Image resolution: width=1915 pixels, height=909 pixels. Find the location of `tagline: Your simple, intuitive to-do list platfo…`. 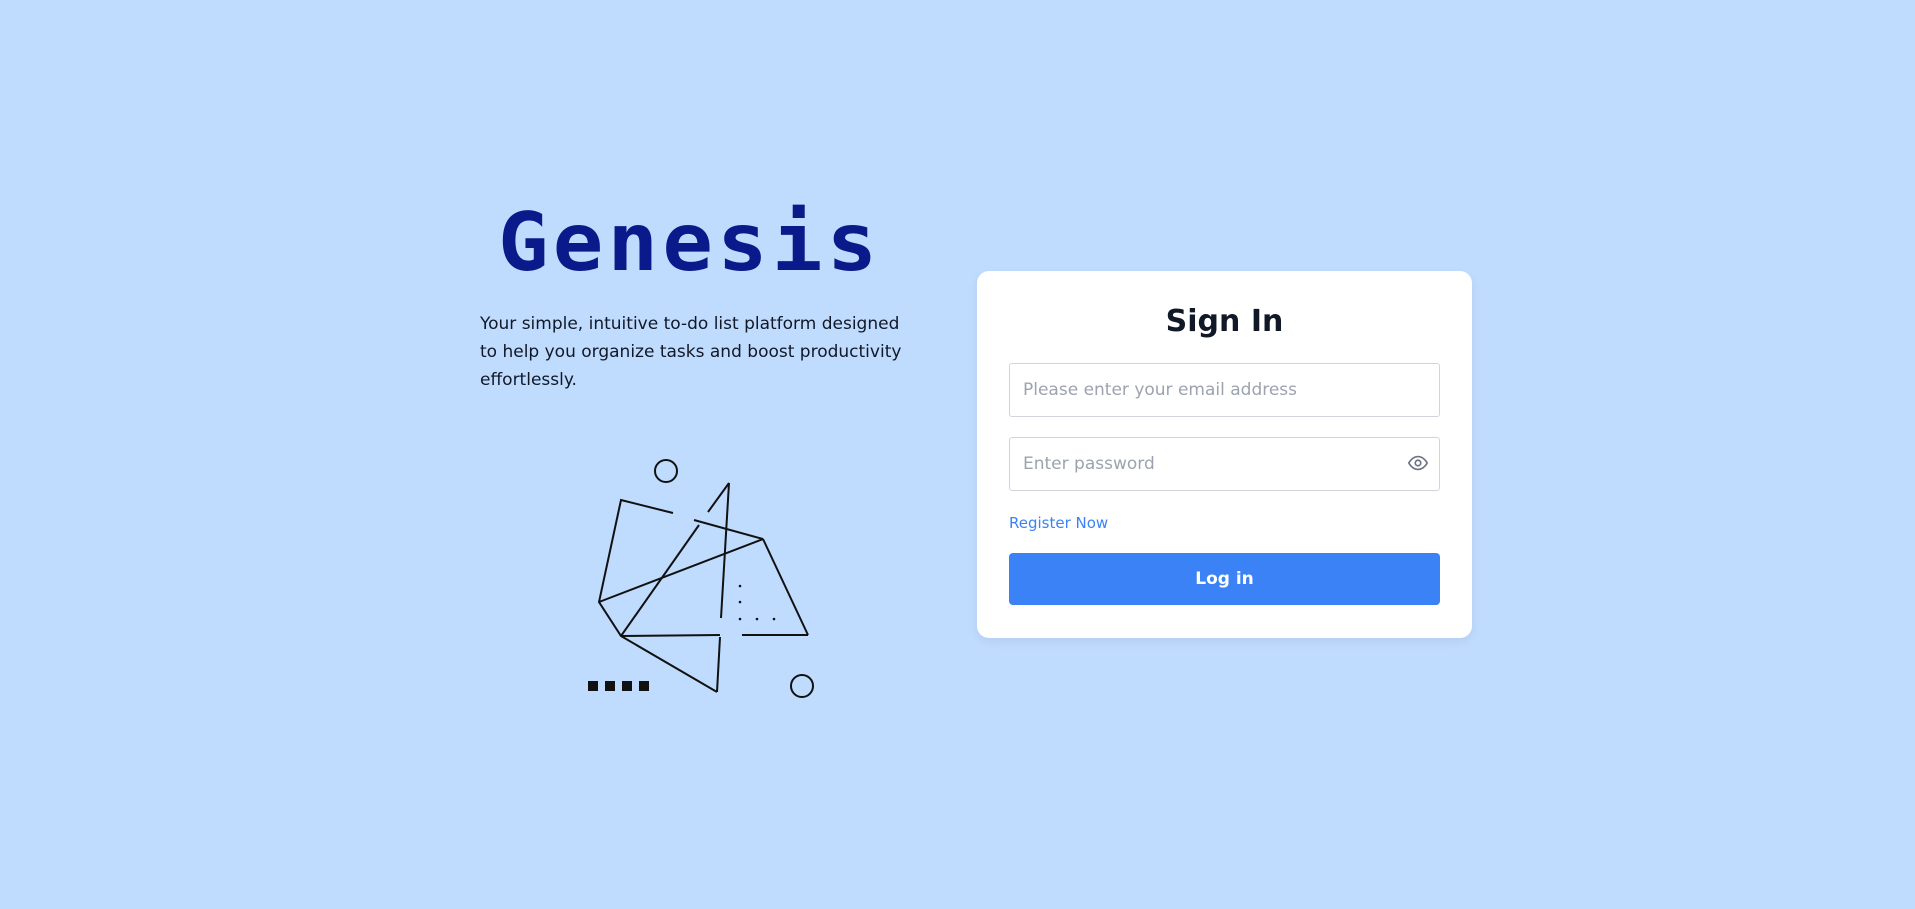

tagline: Your simple, intuitive to-do list platfo… is located at coordinates (691, 352).